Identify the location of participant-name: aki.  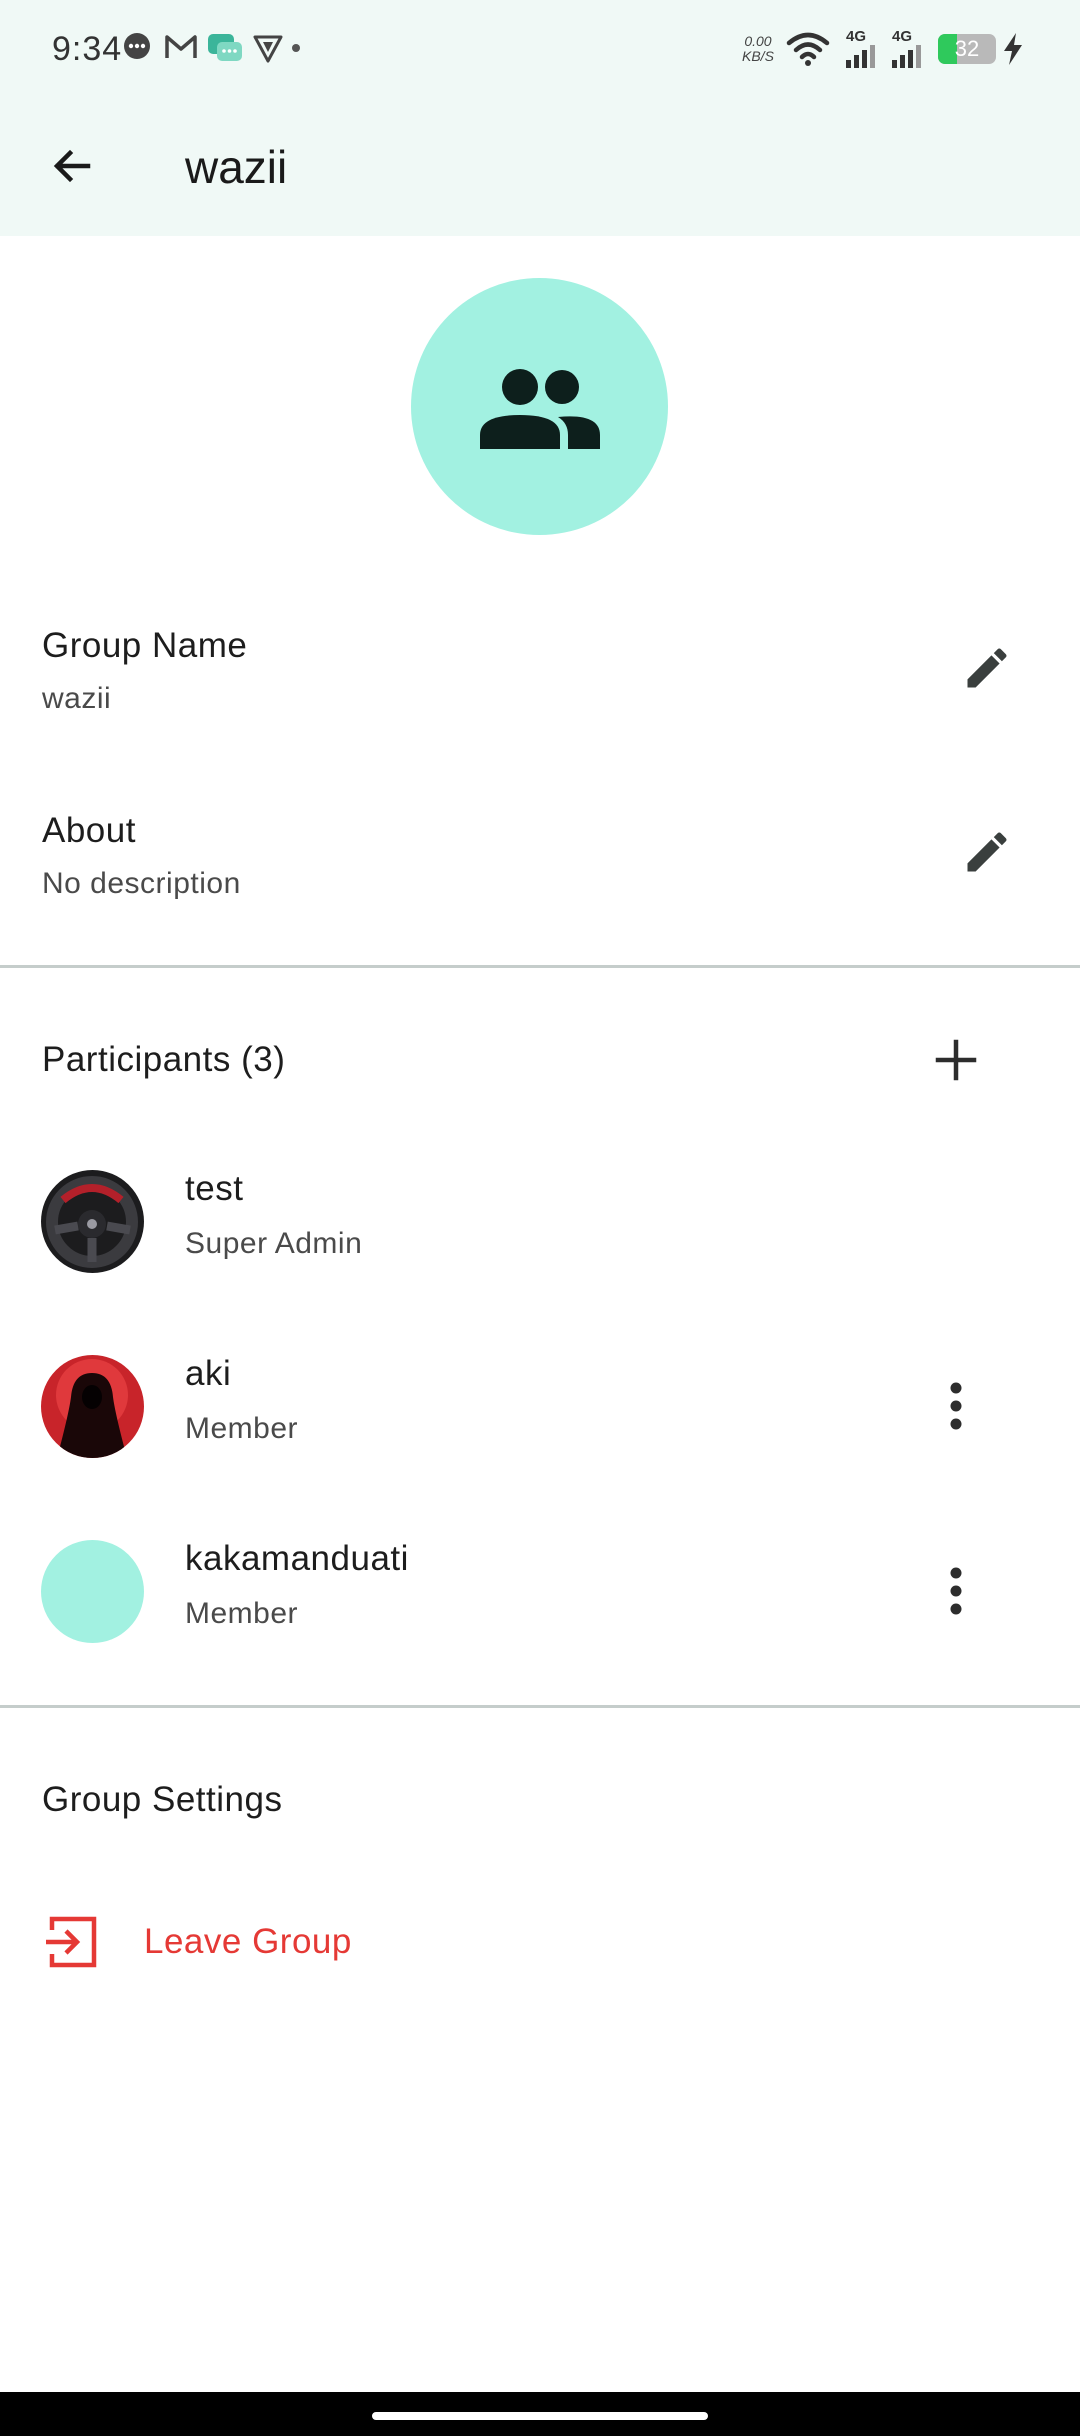
(208, 1373).